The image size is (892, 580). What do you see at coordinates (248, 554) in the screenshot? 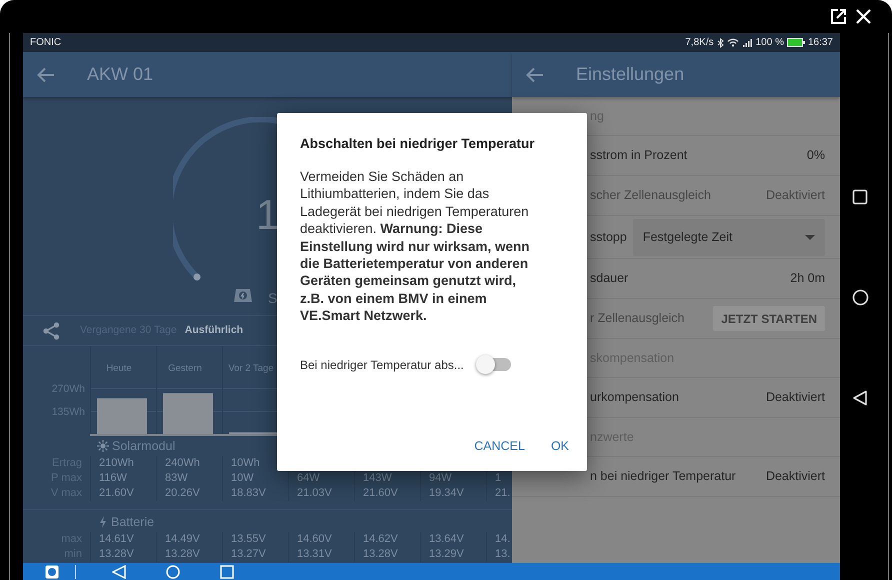
I see `table-cell-text: 13.27V` at bounding box center [248, 554].